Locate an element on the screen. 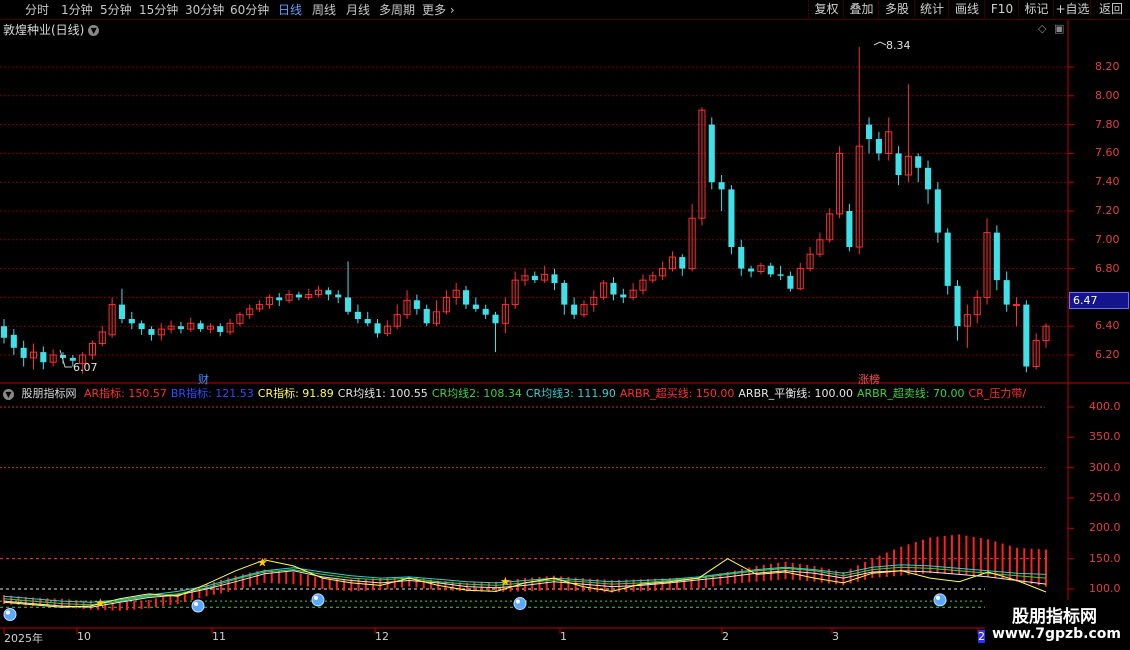 The height and width of the screenshot is (650, 1130). price-tick: 6.40 is located at coordinates (1107, 326).